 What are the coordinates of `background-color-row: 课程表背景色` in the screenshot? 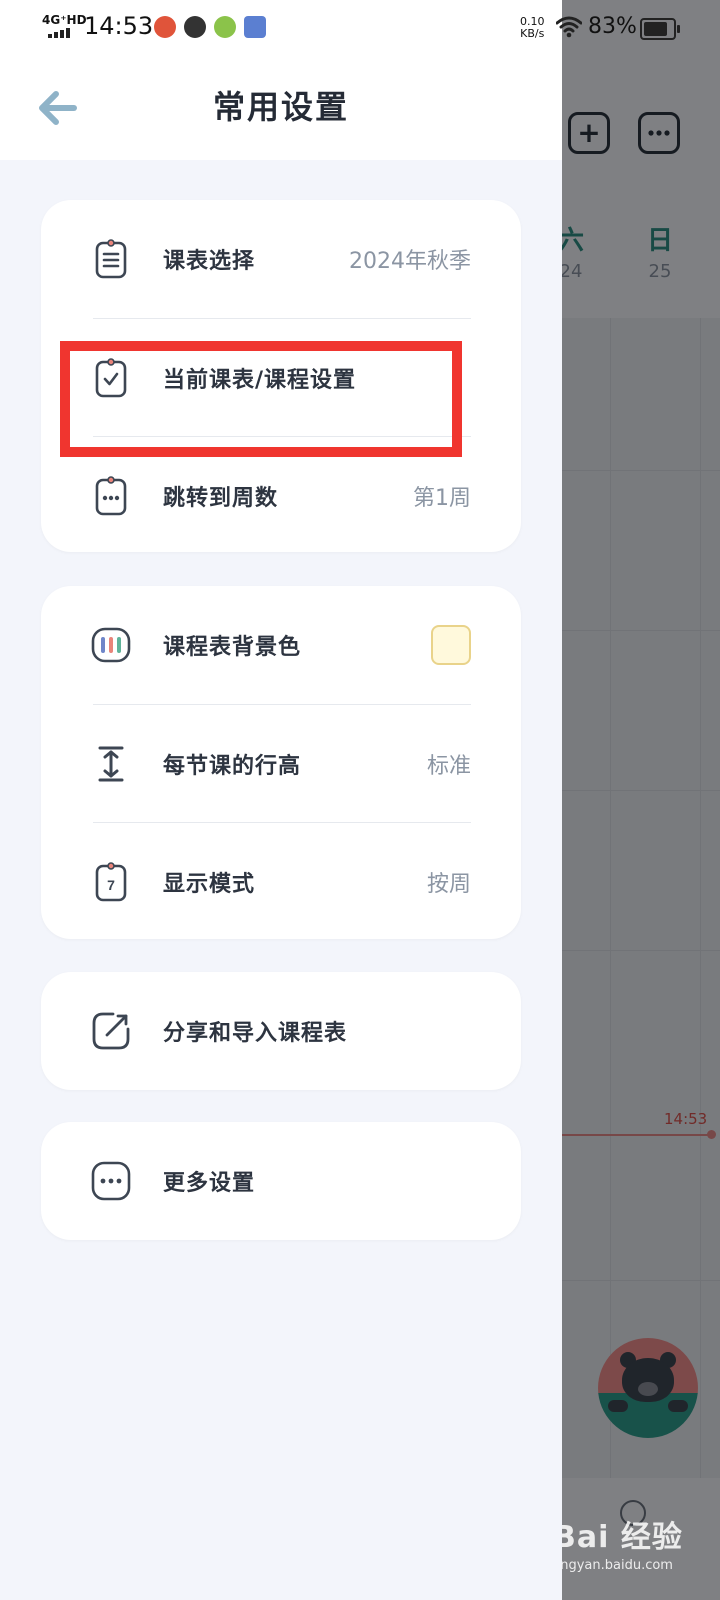 It's located at (281, 645).